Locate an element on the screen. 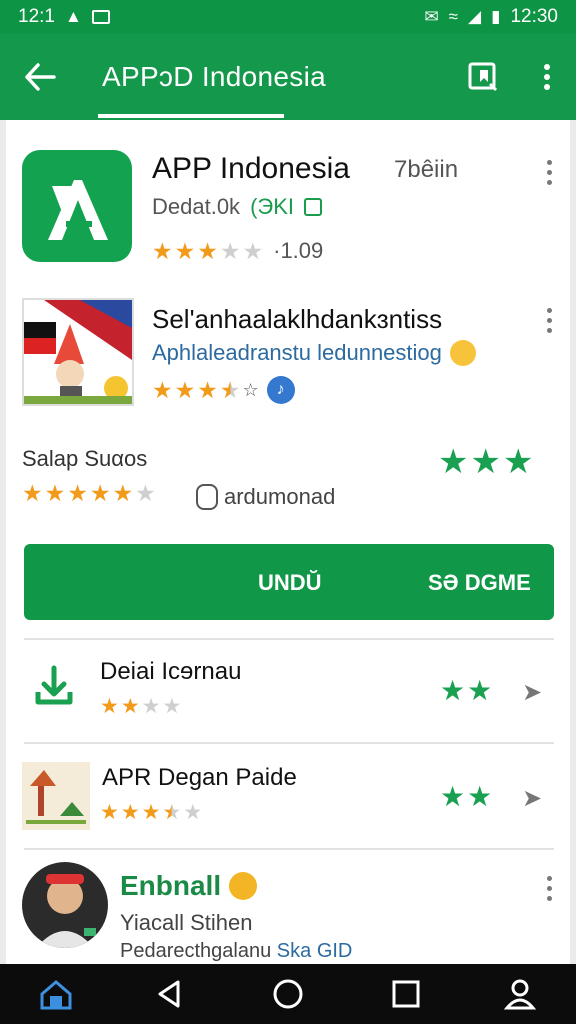  app-rating: ★ ★ ★ ★ ☆ ♪ is located at coordinates (223, 390).